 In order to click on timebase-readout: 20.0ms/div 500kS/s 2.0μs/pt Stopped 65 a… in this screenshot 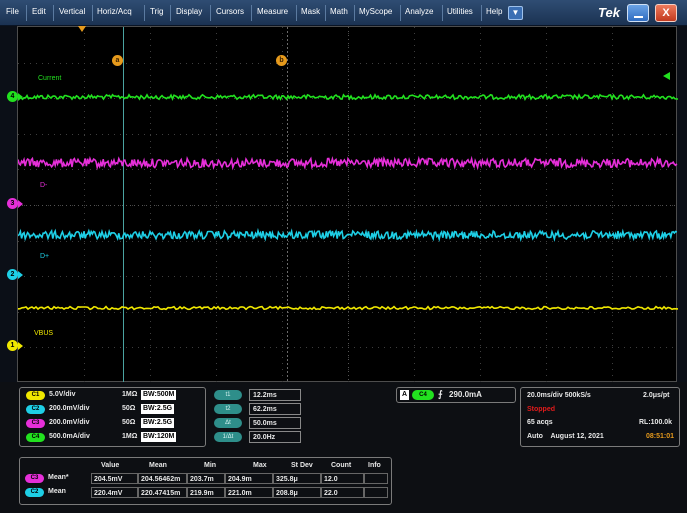, I will do `click(600, 417)`.